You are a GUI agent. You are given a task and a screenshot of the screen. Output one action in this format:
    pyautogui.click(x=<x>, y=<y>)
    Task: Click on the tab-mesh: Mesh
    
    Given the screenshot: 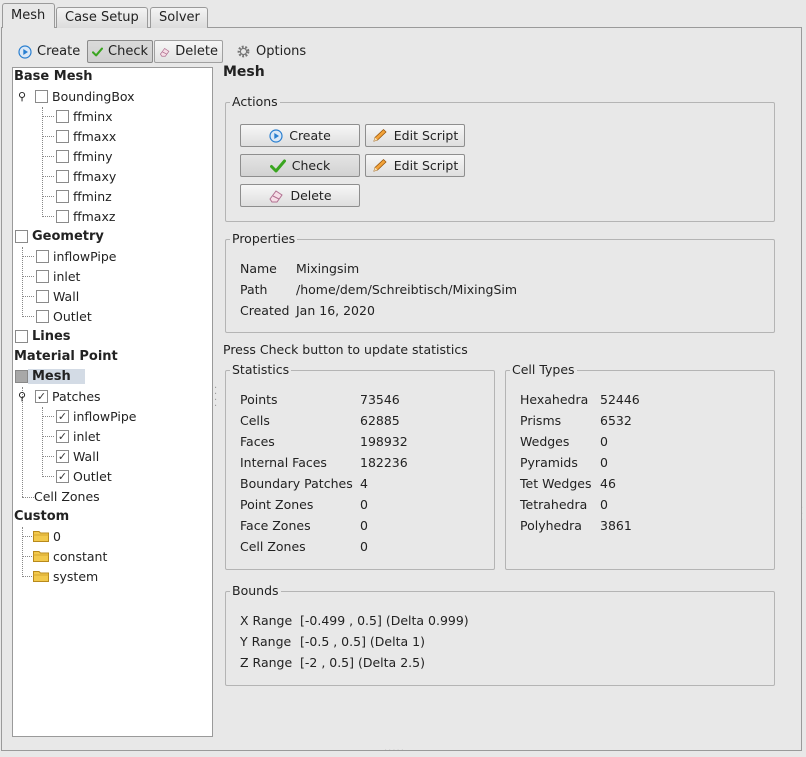 What is the action you would take?
    pyautogui.click(x=28, y=15)
    